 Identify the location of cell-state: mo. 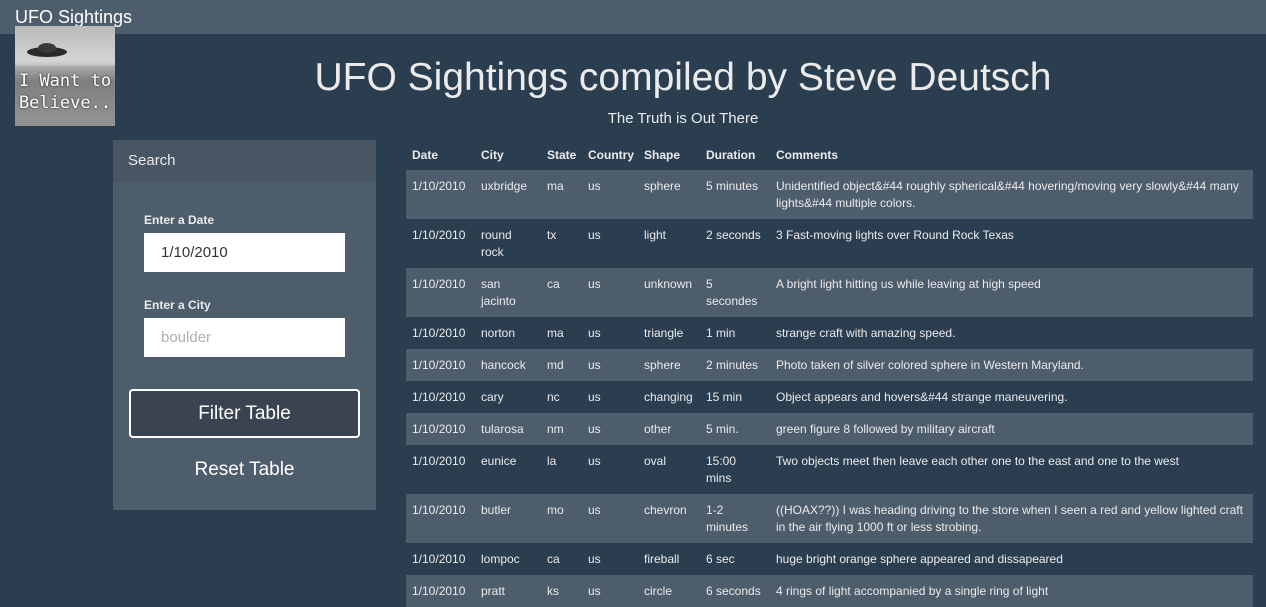
(555, 510).